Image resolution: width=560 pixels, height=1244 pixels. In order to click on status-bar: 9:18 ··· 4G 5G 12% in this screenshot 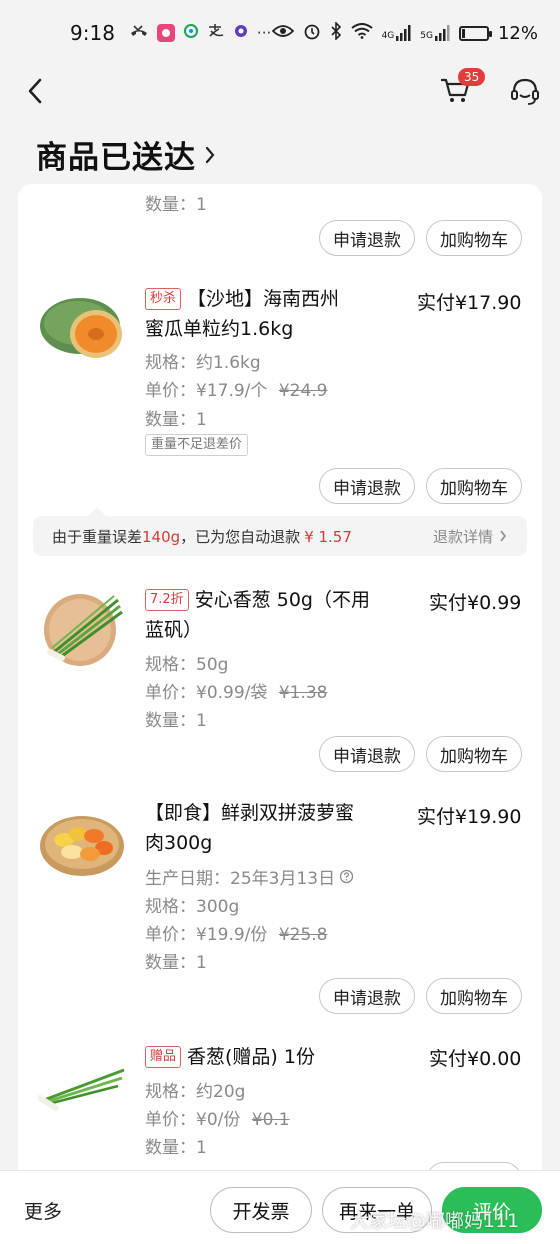, I will do `click(280, 33)`.